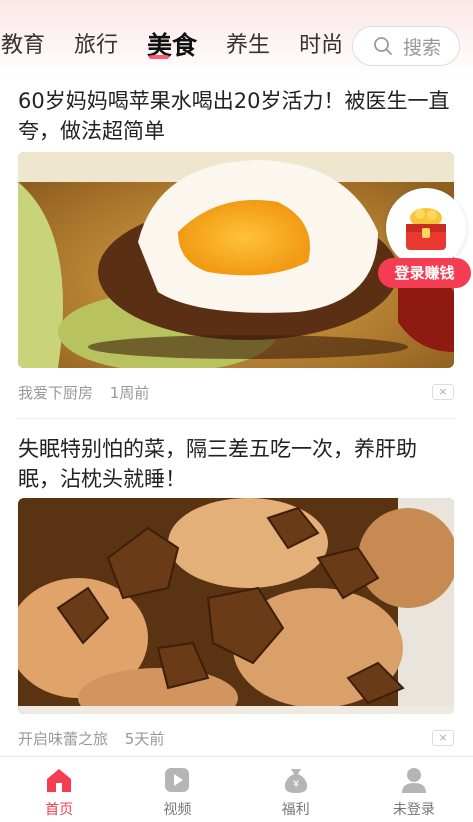  Describe the element at coordinates (63, 739) in the screenshot. I see `article-source: 开启味蕾之旅` at that location.